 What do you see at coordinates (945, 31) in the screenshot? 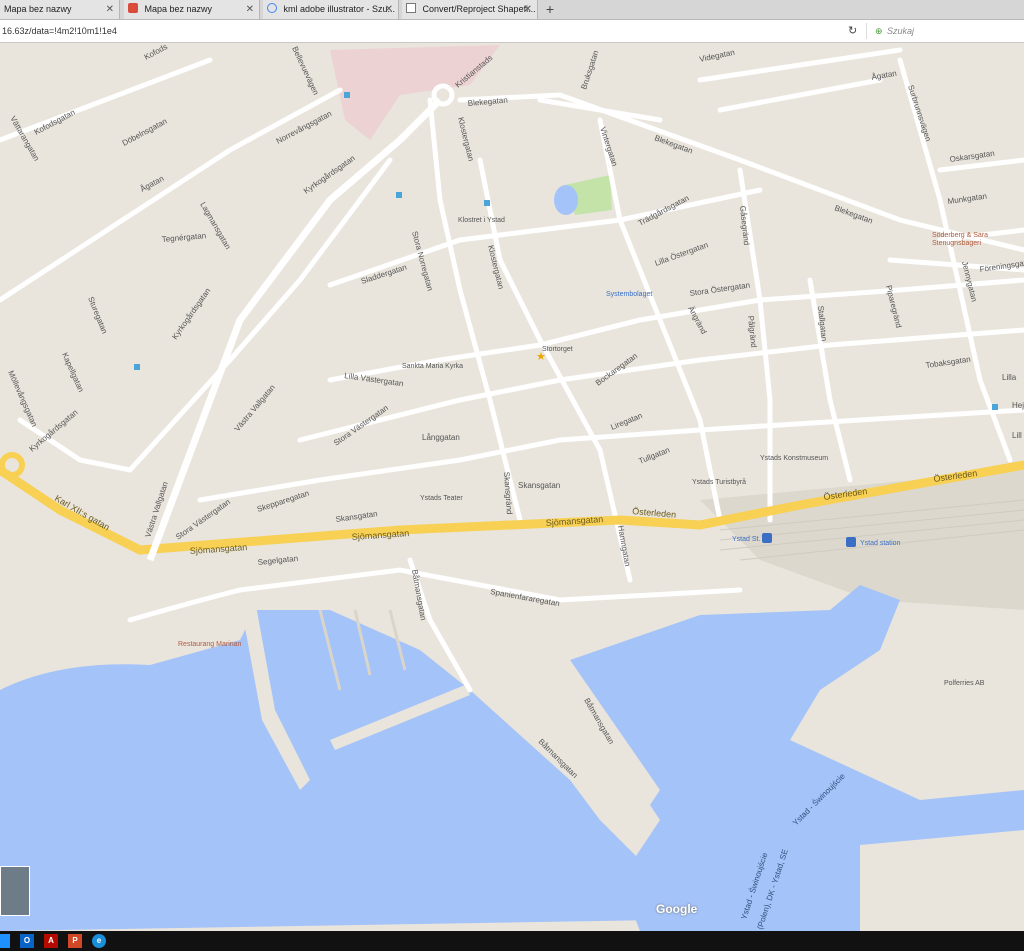
I see `search-box: ⊕ Szukaj` at bounding box center [945, 31].